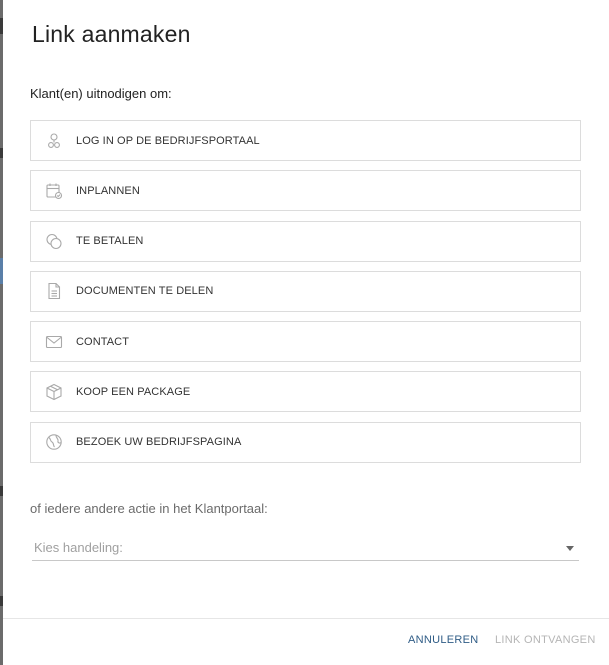 The height and width of the screenshot is (665, 609). What do you see at coordinates (103, 341) in the screenshot?
I see `option-label: CONTACT` at bounding box center [103, 341].